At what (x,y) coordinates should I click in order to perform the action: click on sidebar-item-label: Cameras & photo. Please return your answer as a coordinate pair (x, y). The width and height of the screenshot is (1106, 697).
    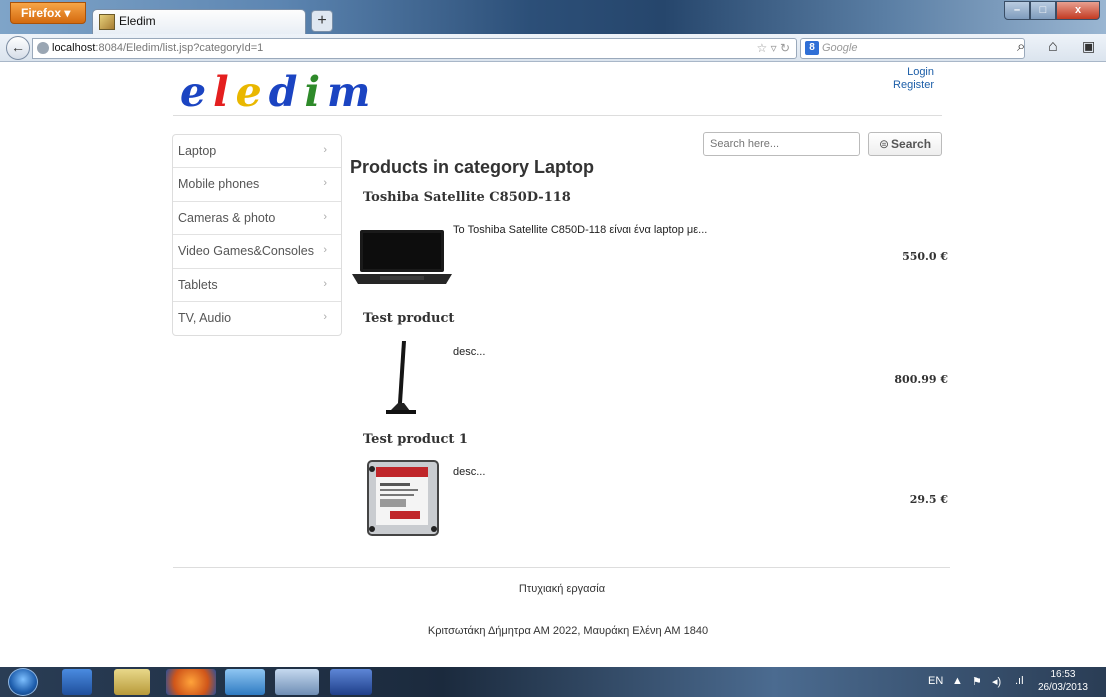
    Looking at the image, I should click on (227, 217).